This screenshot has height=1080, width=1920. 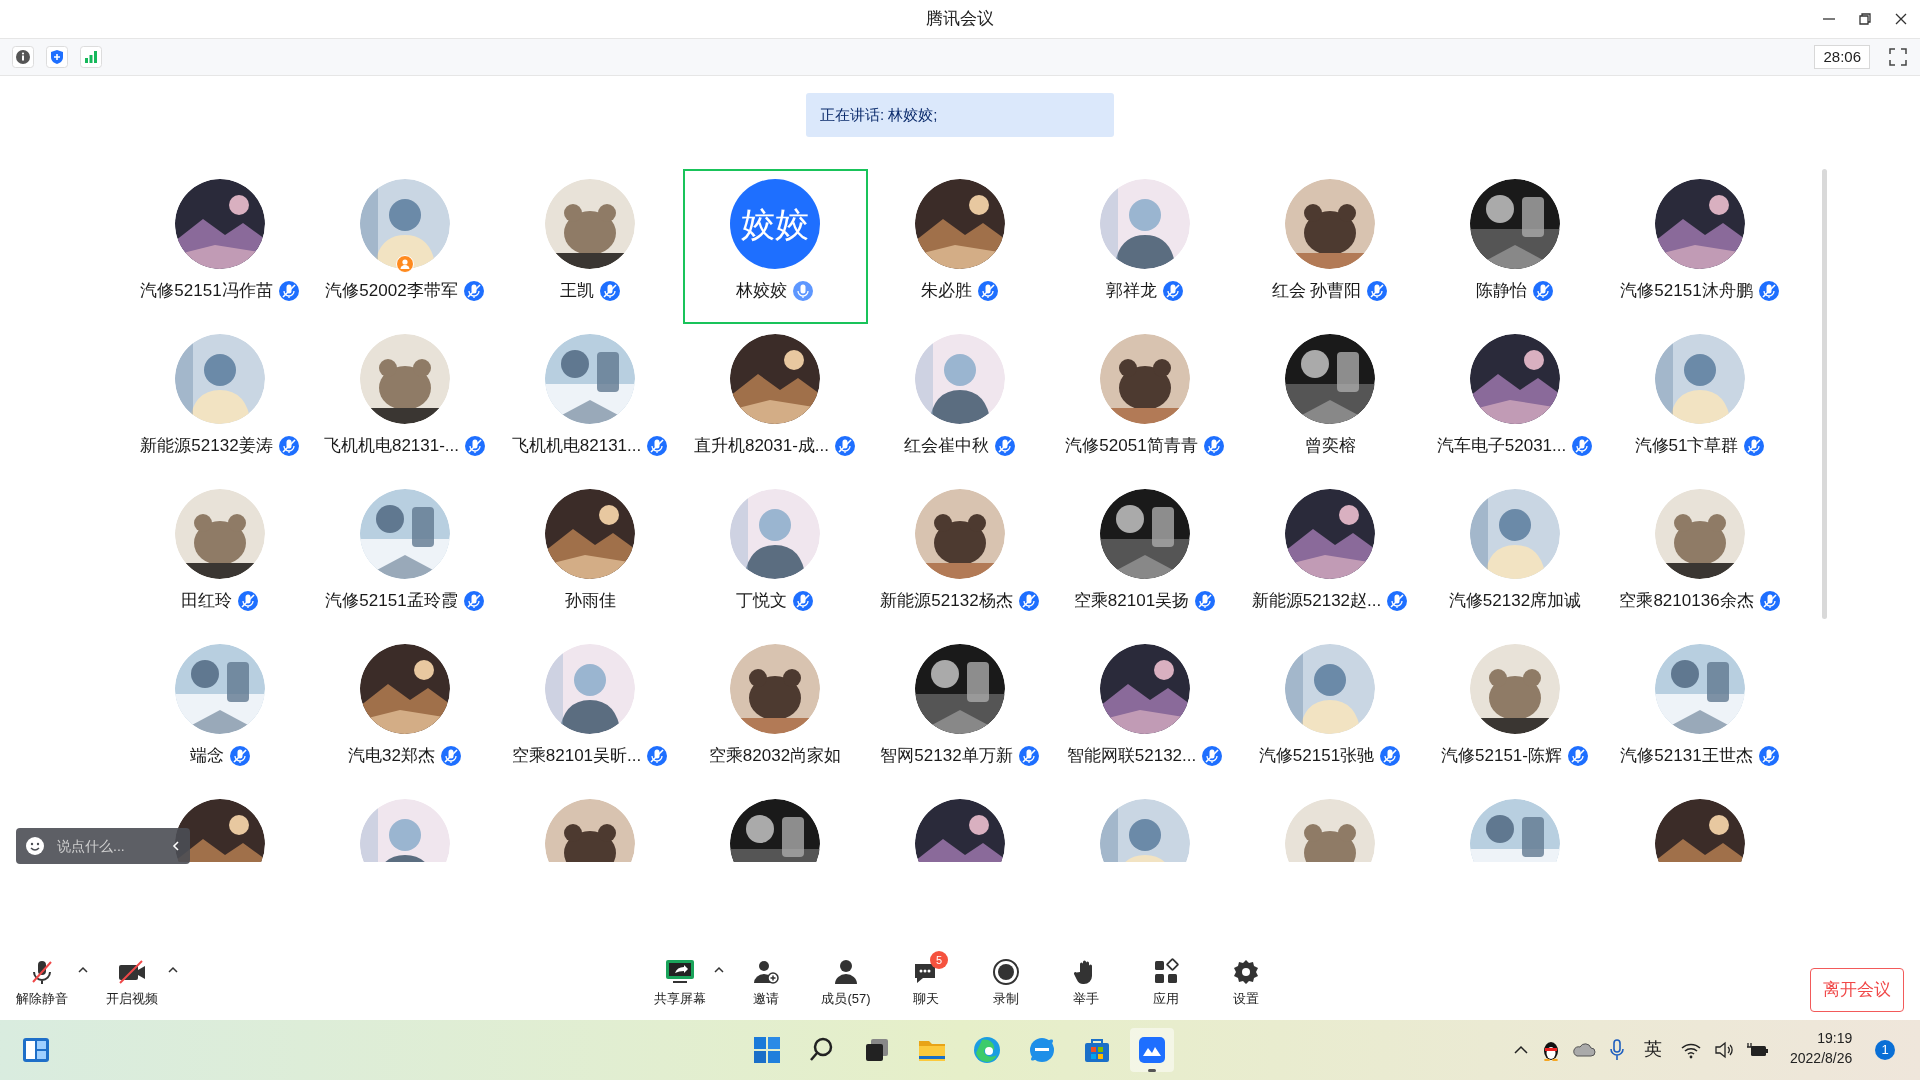 I want to click on participant-name: 汽修52132席加诚, so click(x=1515, y=601).